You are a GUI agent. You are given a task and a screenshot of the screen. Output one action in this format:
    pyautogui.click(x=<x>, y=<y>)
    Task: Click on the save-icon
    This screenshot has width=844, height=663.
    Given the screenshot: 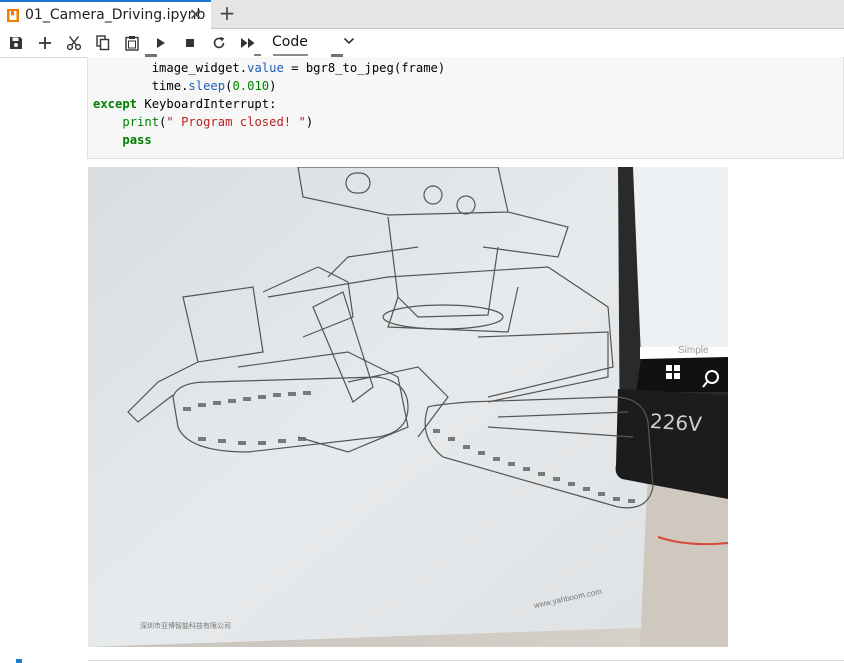 What is the action you would take?
    pyautogui.click(x=16, y=43)
    